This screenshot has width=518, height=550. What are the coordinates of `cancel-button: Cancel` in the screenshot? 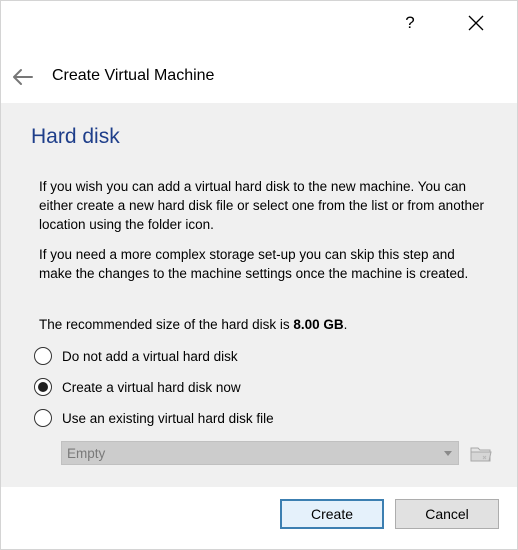 It's located at (447, 514).